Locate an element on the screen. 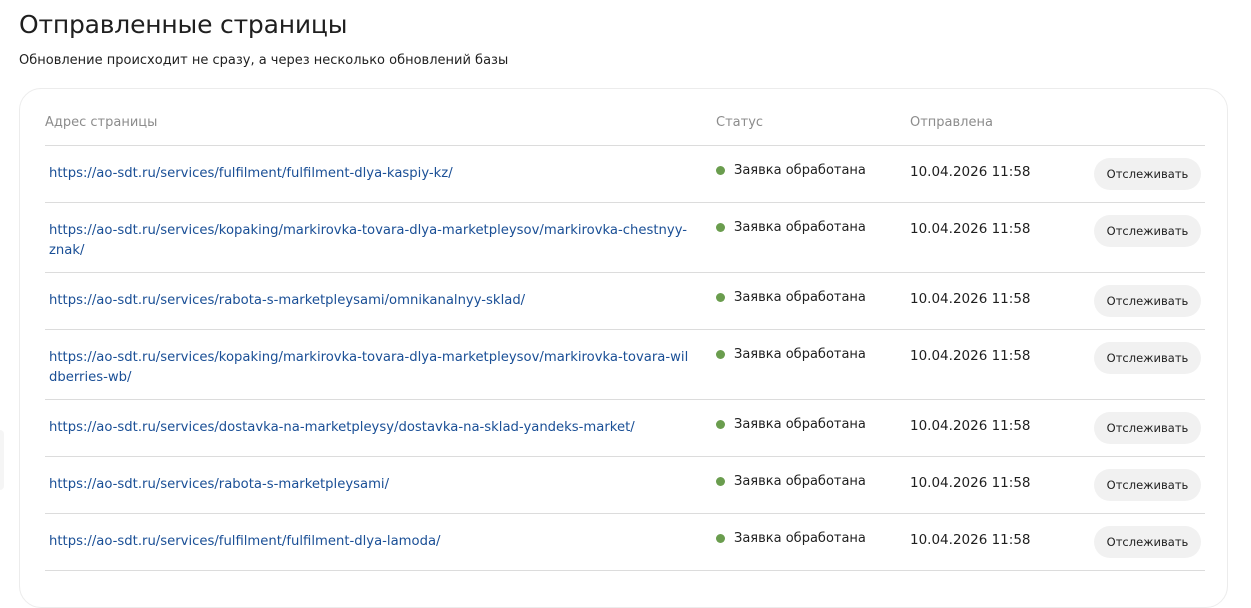 This screenshot has width=1251, height=608. side-panel-edge is located at coordinates (2, 460).